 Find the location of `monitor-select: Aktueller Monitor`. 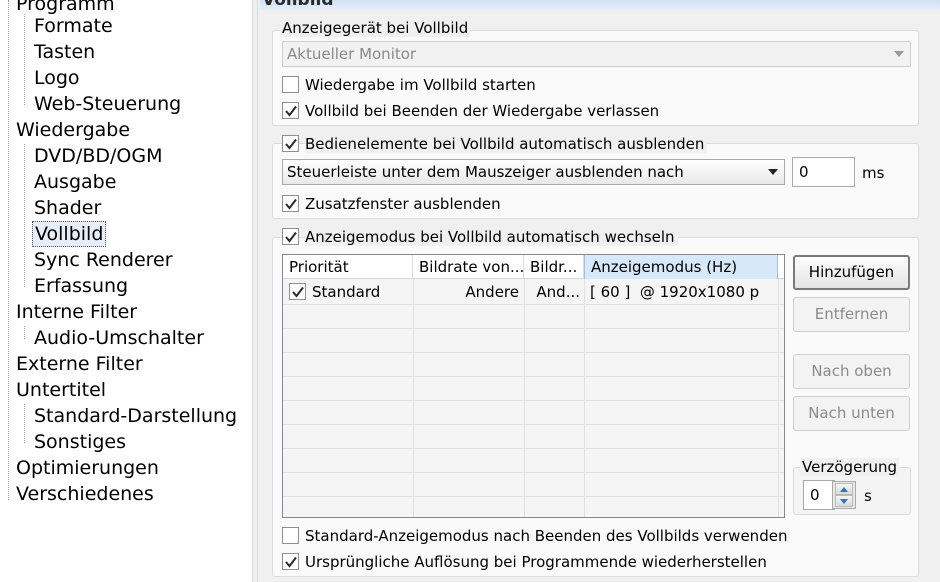

monitor-select: Aktueller Monitor is located at coordinates (596, 54).